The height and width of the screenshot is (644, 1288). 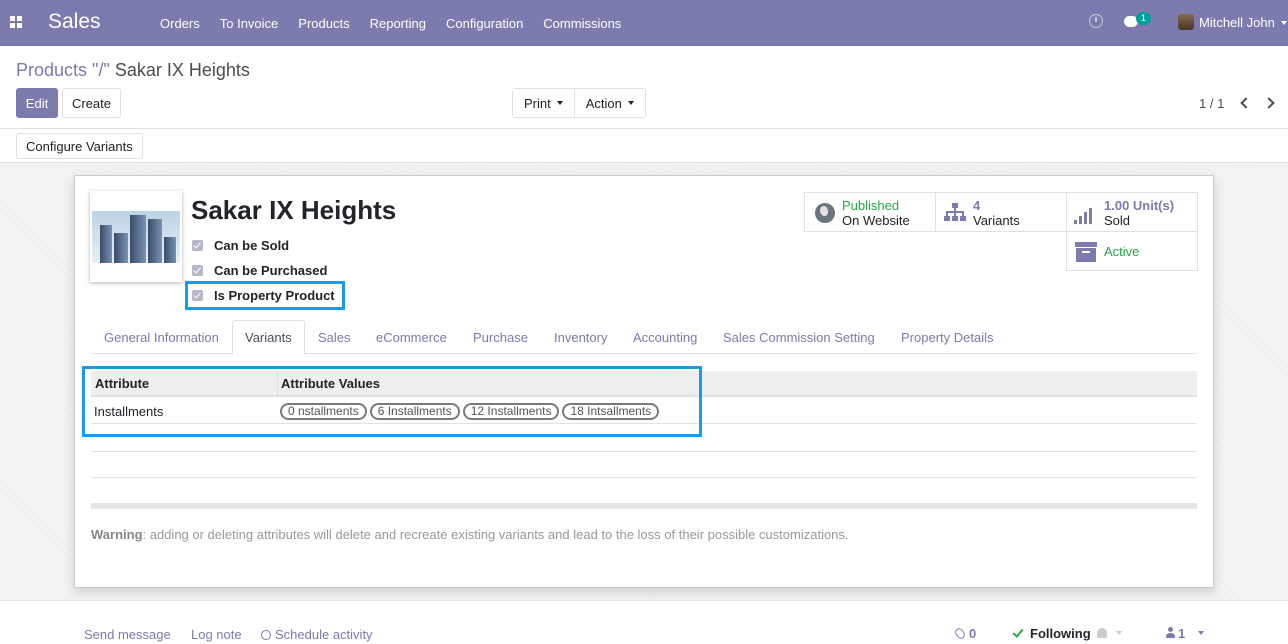 What do you see at coordinates (161, 337) in the screenshot?
I see `tab-general-information: General Information` at bounding box center [161, 337].